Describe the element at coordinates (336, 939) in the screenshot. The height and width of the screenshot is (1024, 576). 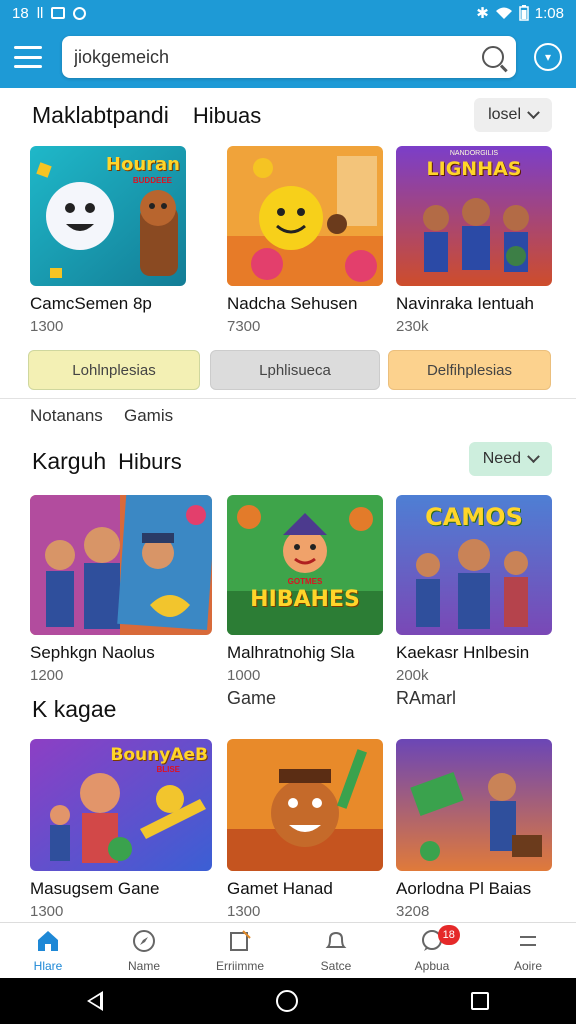
I see `bell-icon` at that location.